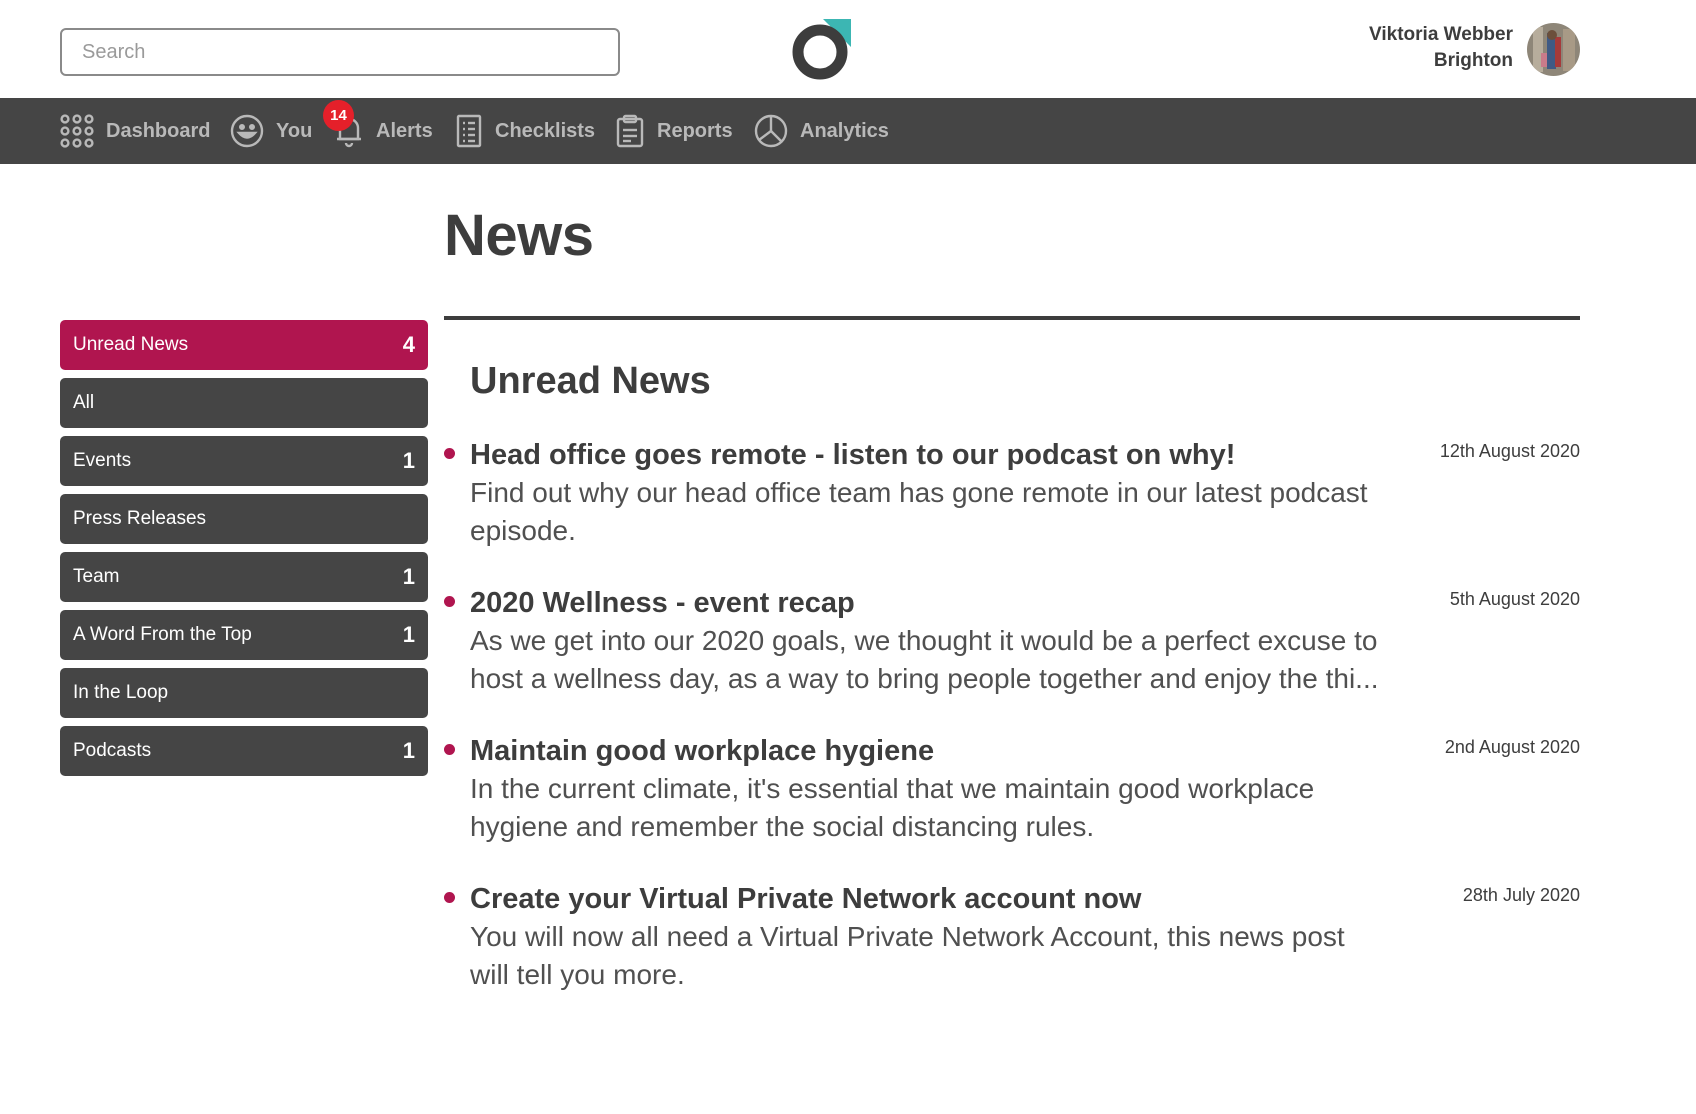 The height and width of the screenshot is (1114, 1696). Describe the element at coordinates (162, 634) in the screenshot. I see `sidebar-item-label: A Word From the Top` at that location.